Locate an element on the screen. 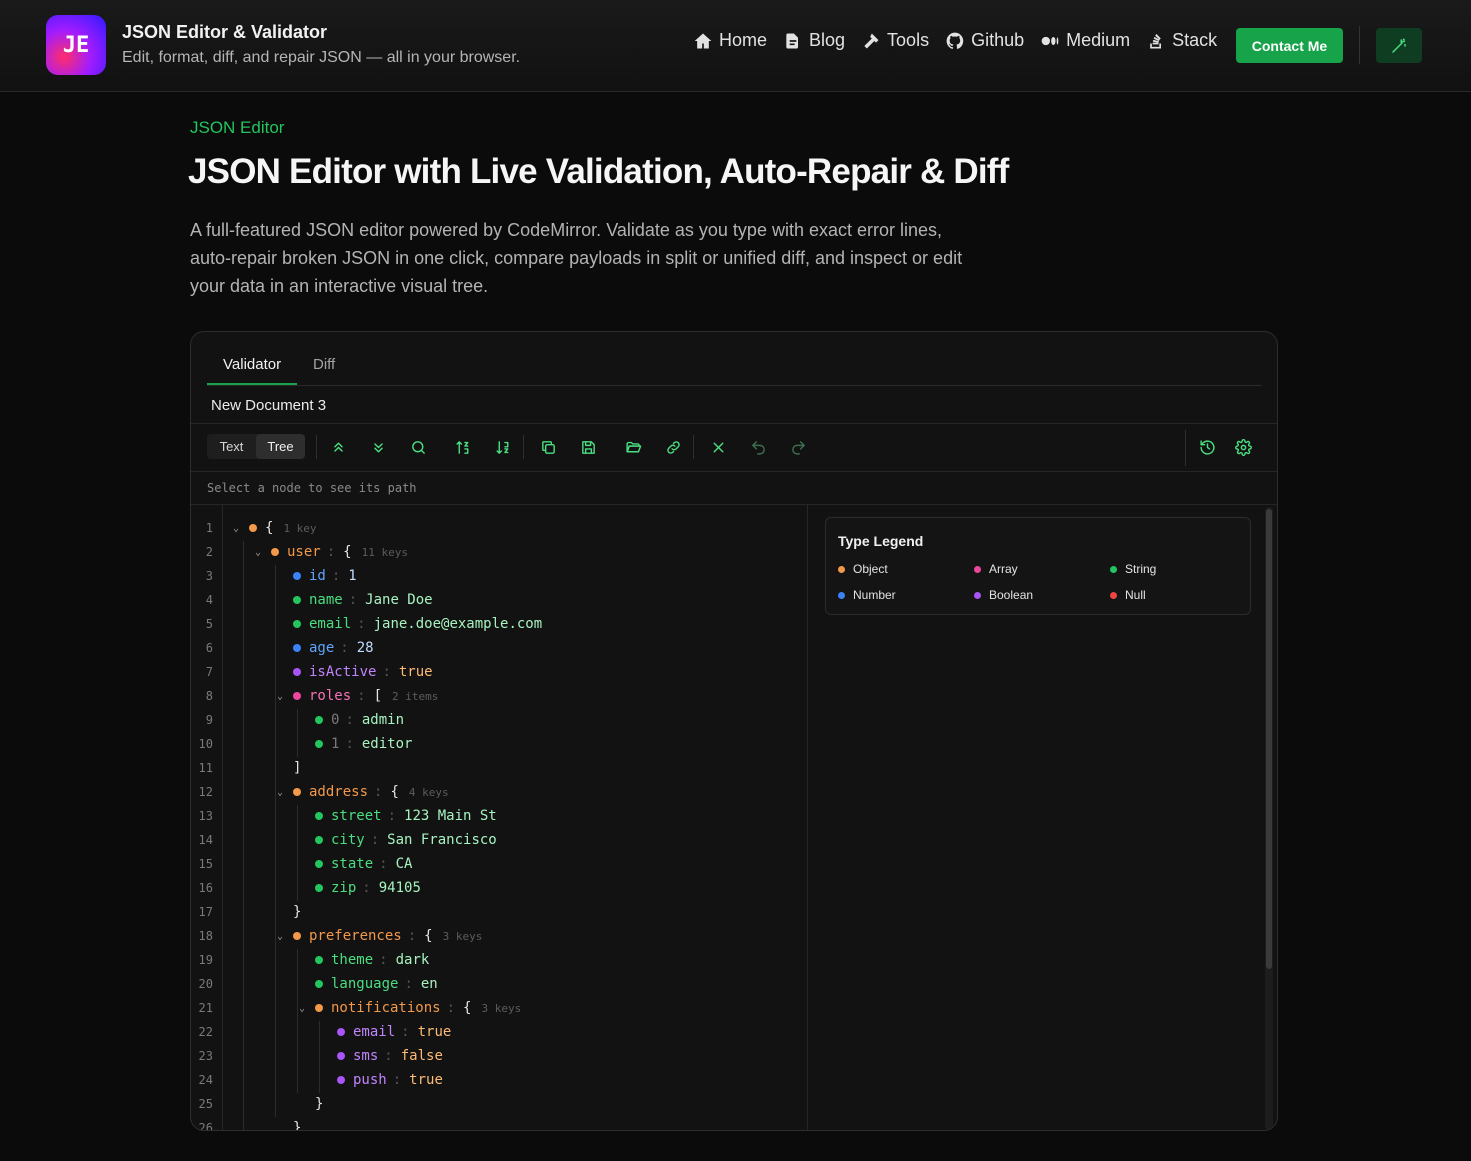  node-key: notifications is located at coordinates (386, 1008).